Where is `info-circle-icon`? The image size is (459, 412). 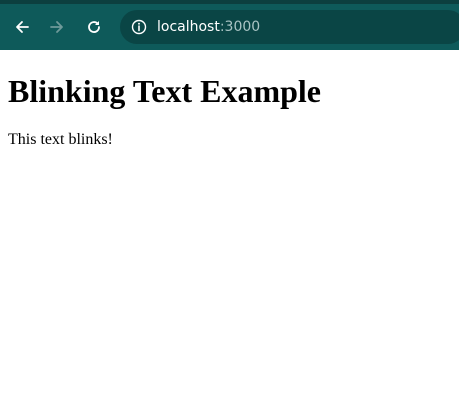 info-circle-icon is located at coordinates (139, 27).